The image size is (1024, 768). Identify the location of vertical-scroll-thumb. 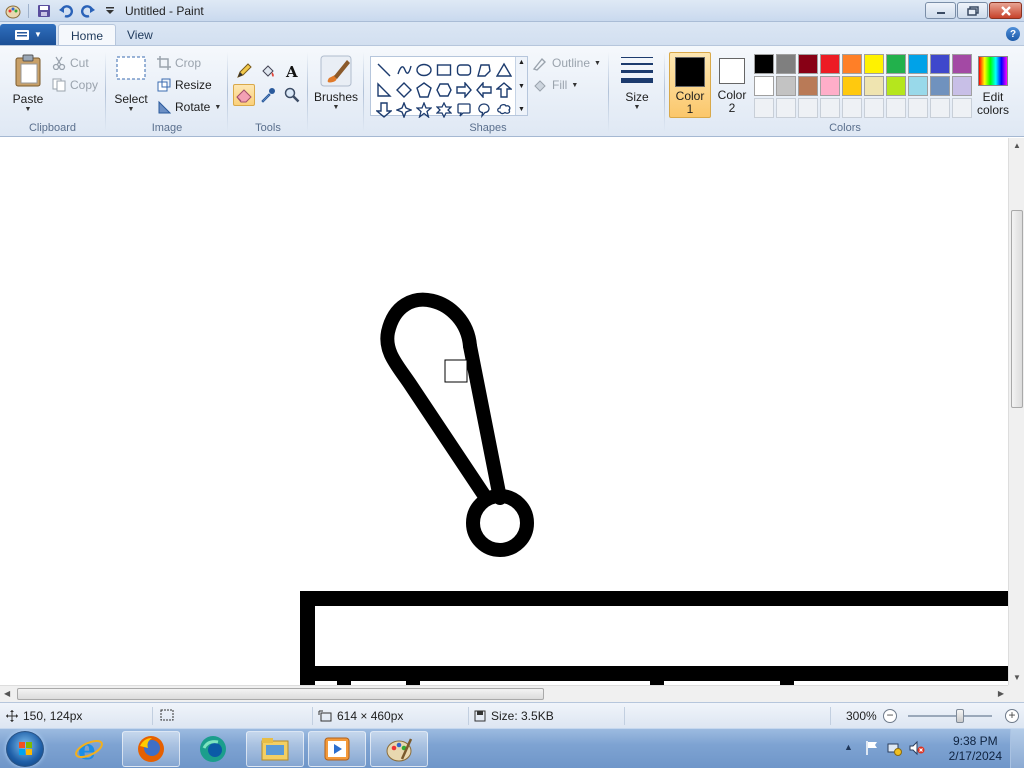
(1017, 309).